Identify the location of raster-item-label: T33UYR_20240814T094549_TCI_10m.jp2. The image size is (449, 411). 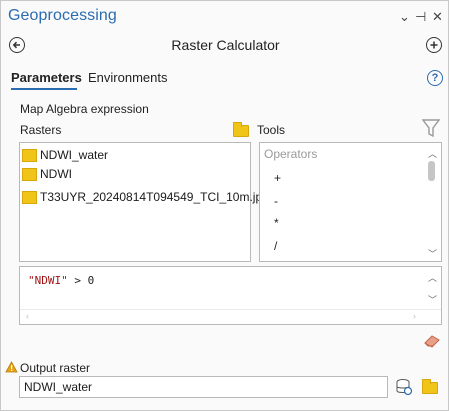
(154, 197).